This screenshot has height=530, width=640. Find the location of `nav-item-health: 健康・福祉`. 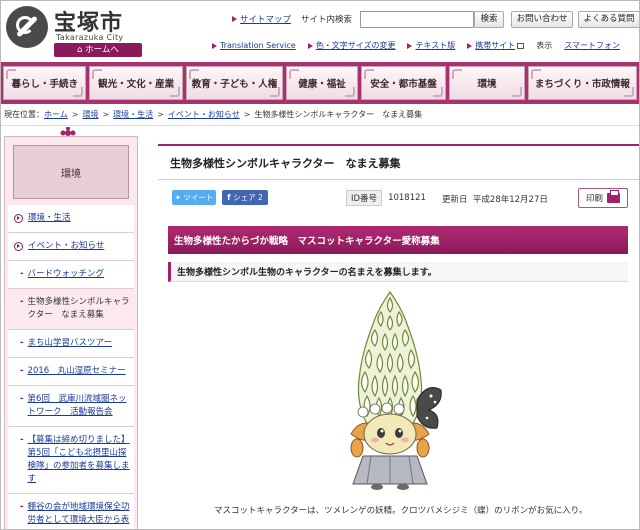

nav-item-health: 健康・福祉 is located at coordinates (322, 83).